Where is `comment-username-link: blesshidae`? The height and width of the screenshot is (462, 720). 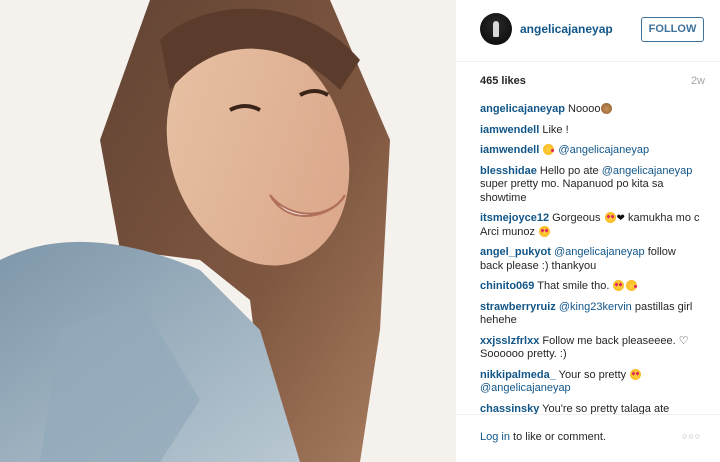
comment-username-link: blesshidae is located at coordinates (508, 171).